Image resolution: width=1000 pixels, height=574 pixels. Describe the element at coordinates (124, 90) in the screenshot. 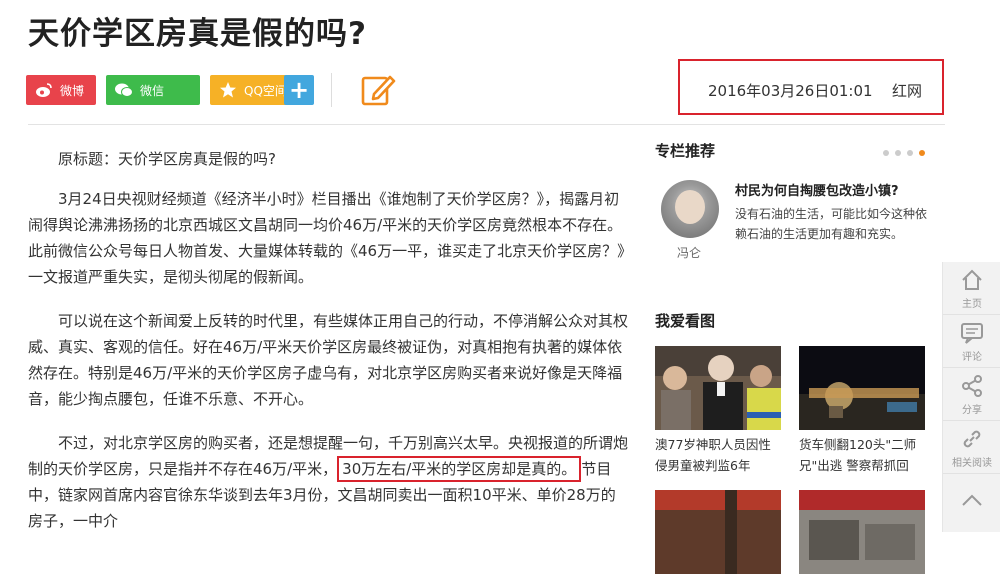

I see `wechat-icon` at that location.